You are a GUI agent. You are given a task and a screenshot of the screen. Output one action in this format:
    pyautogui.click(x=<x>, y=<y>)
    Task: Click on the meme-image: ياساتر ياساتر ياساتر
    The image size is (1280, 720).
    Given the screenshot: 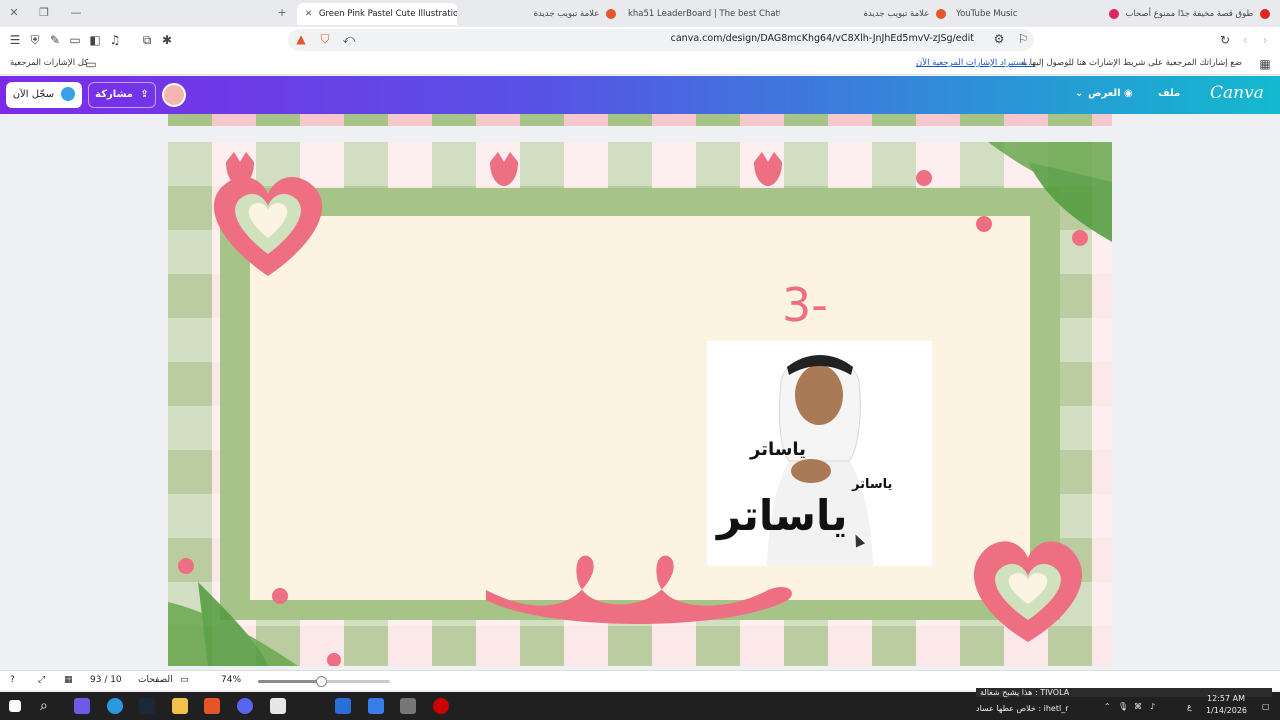 What is the action you would take?
    pyautogui.click(x=819, y=453)
    